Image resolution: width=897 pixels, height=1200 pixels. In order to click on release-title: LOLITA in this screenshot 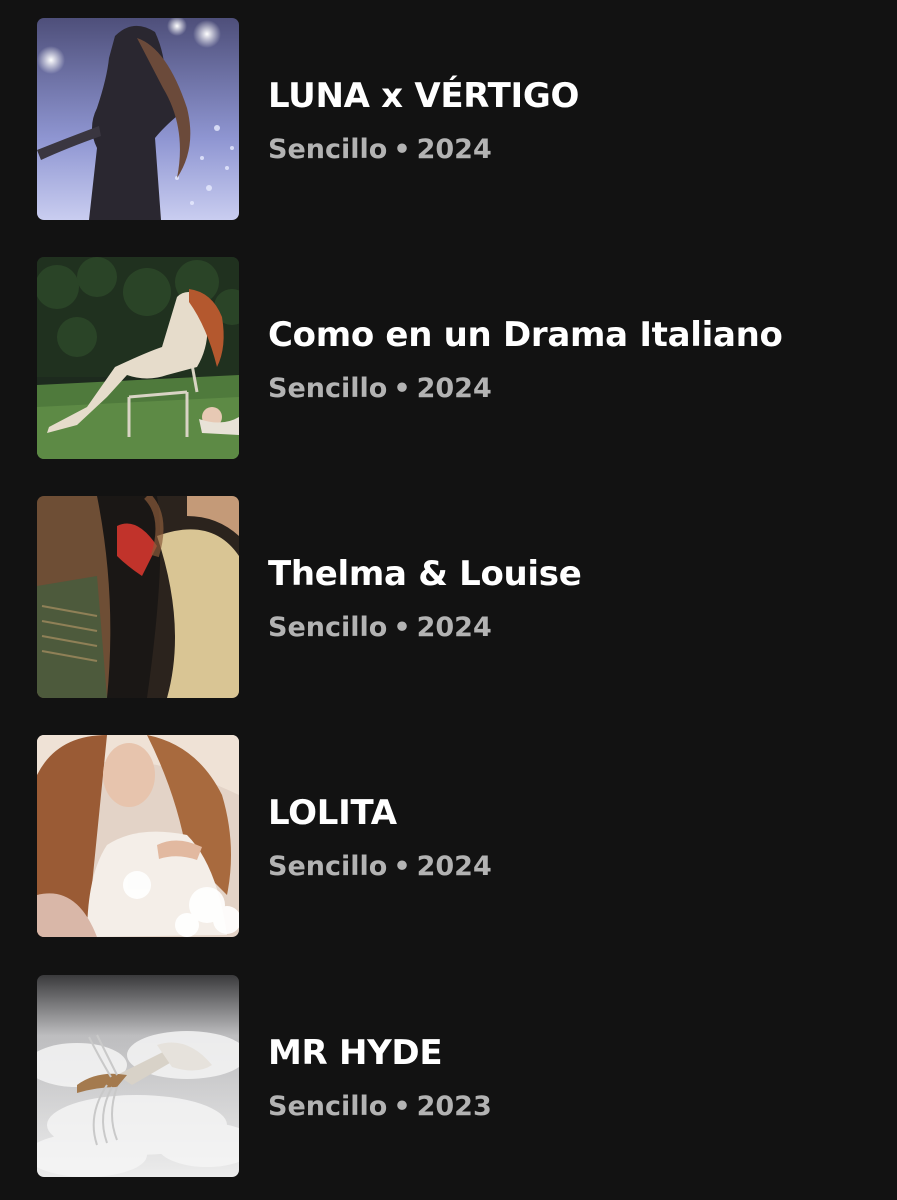, I will do `click(332, 813)`.